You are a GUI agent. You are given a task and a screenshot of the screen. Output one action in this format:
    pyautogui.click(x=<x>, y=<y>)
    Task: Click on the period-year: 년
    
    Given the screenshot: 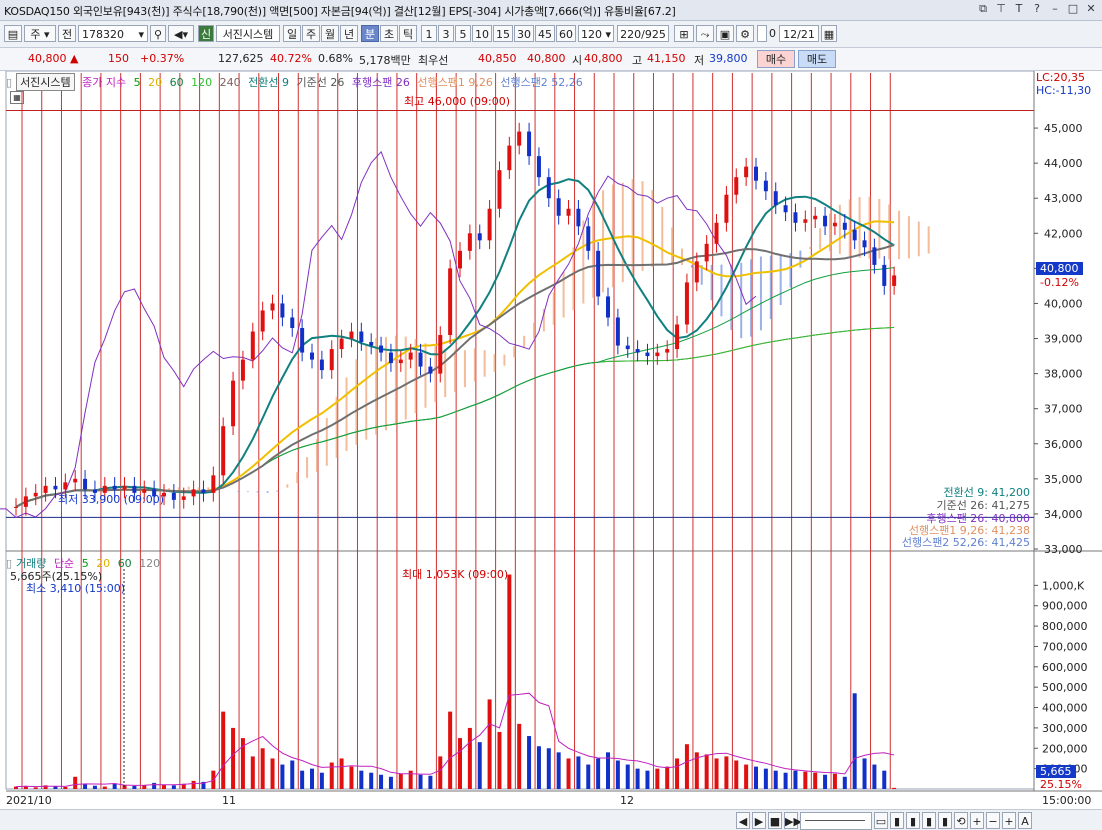 What is the action you would take?
    pyautogui.click(x=349, y=33)
    